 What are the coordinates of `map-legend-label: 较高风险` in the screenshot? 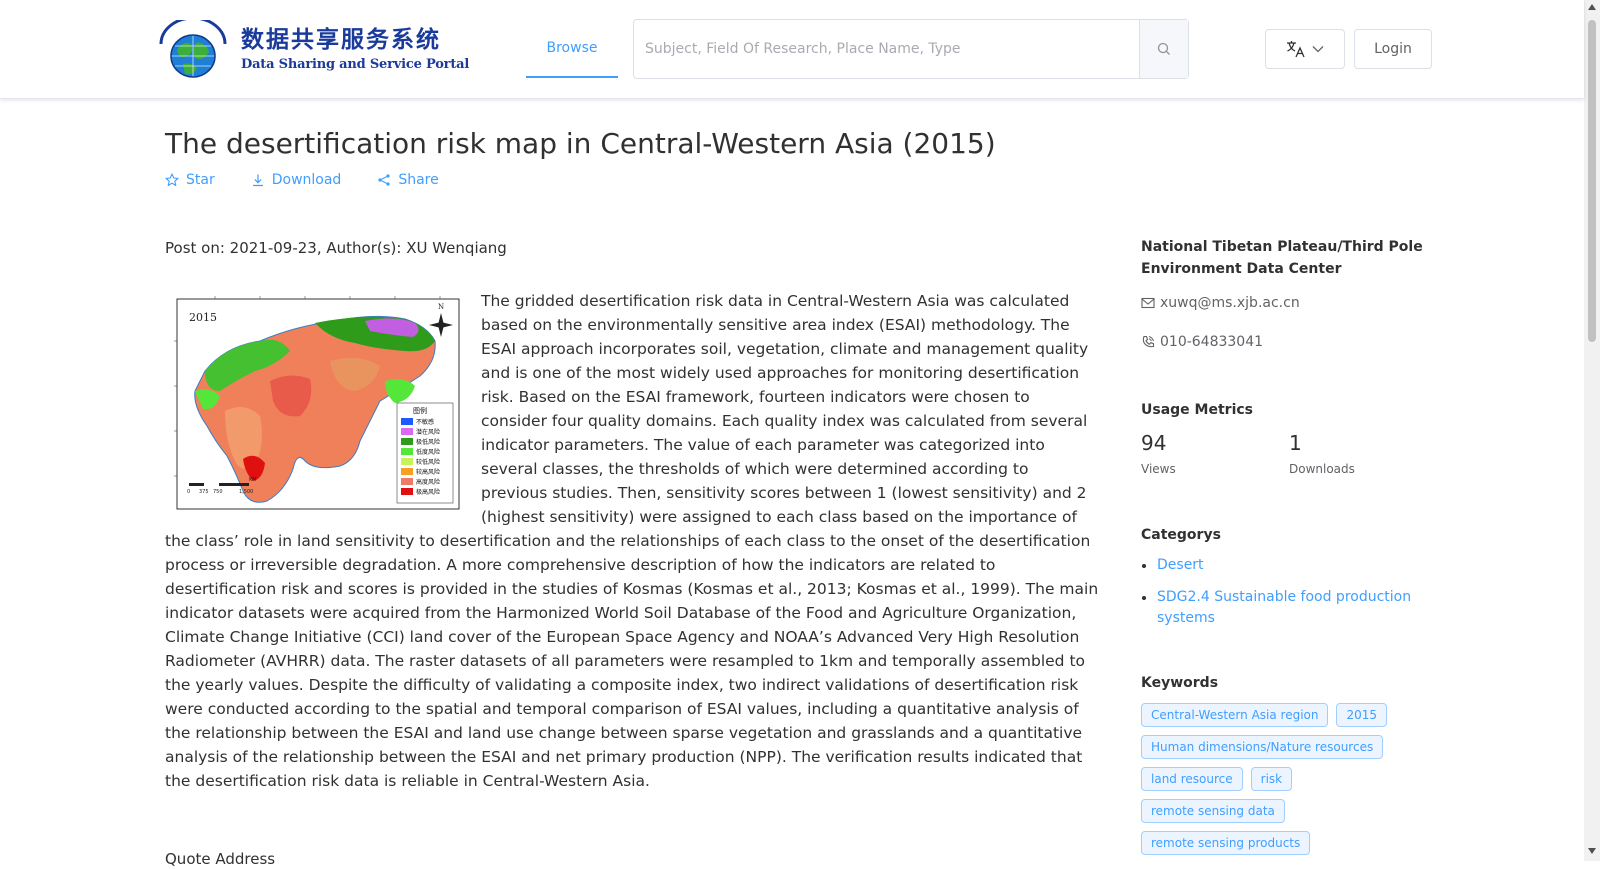 It's located at (428, 472).